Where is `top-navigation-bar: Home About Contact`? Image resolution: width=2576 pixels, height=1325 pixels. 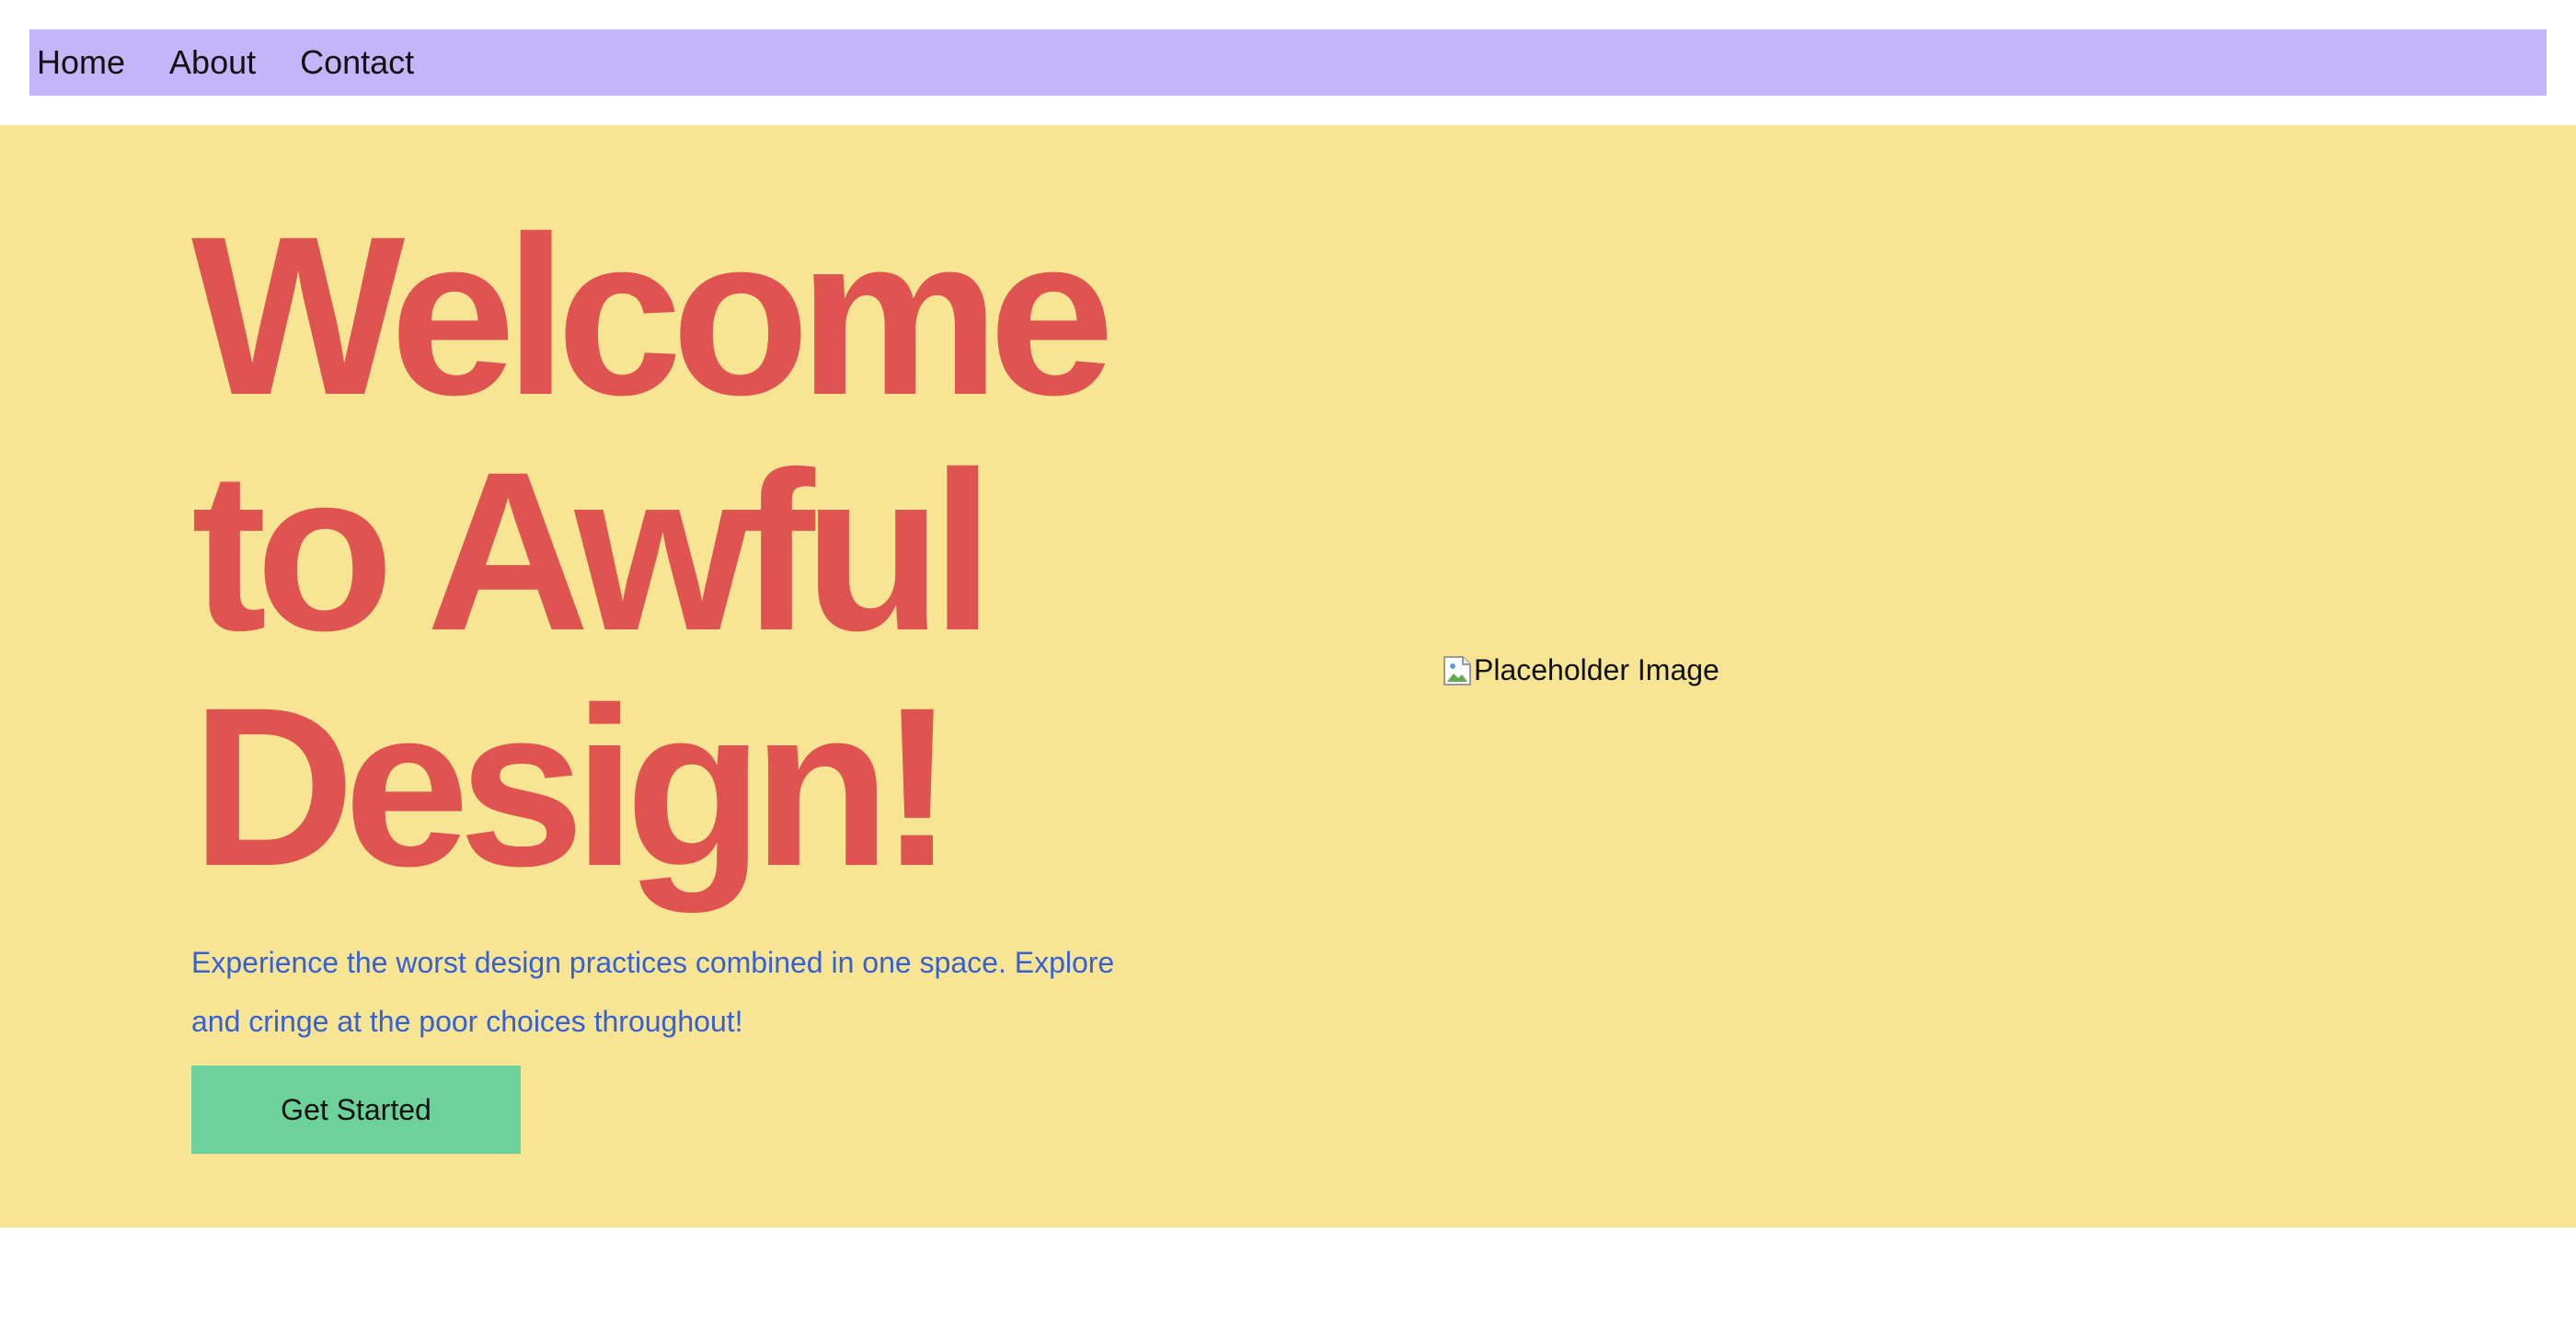 top-navigation-bar: Home About Contact is located at coordinates (1288, 62).